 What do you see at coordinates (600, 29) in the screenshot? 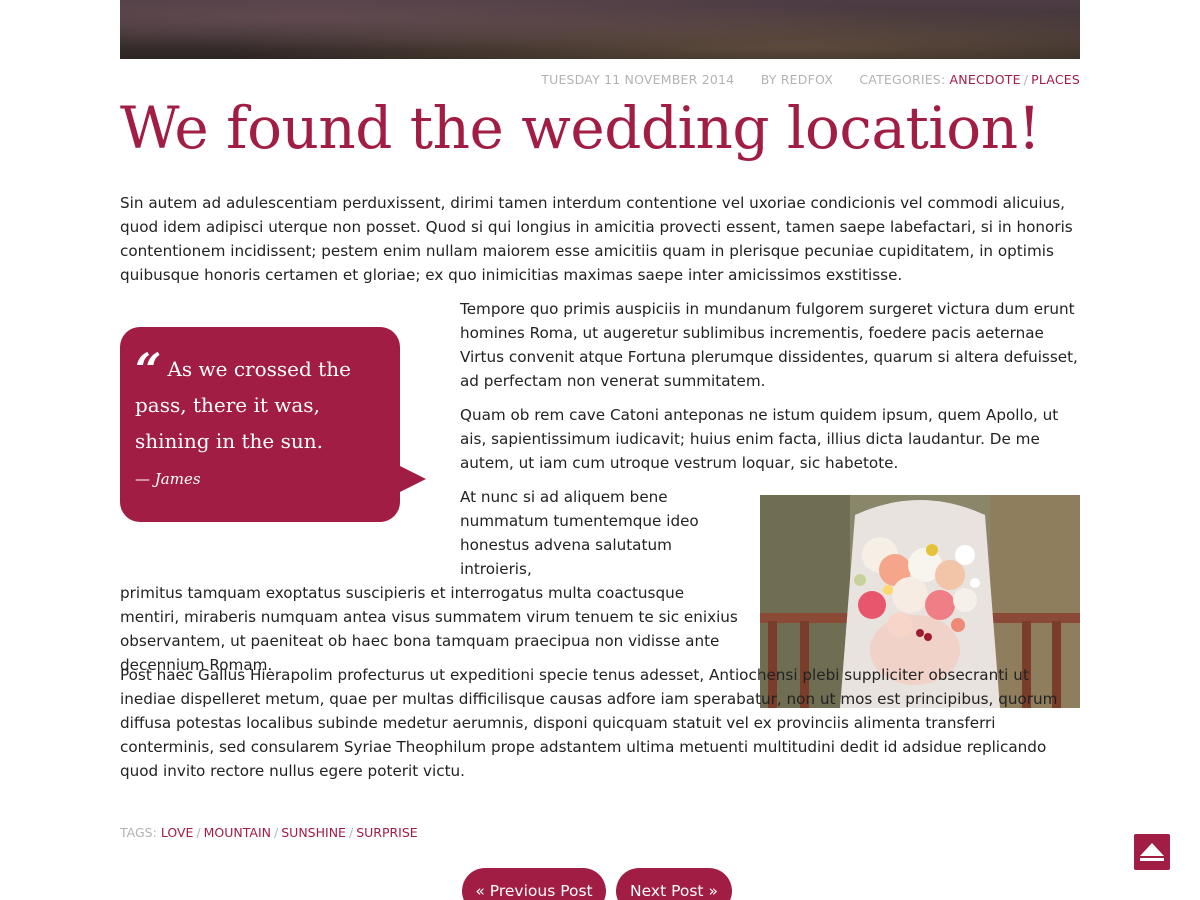
I see `header-image` at bounding box center [600, 29].